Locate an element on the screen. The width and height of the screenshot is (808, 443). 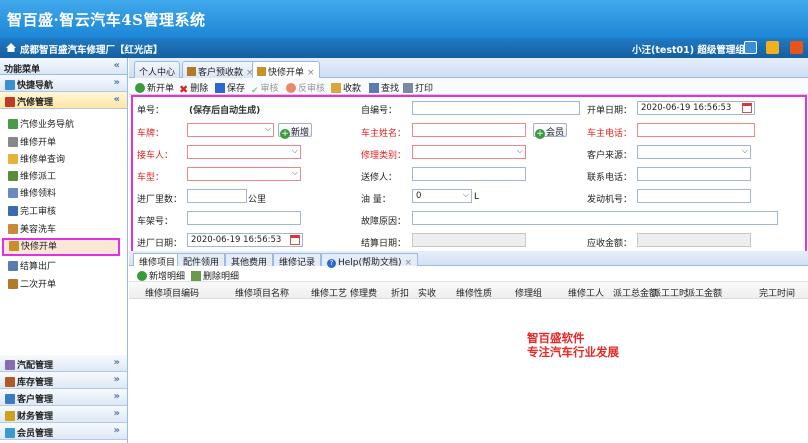
oil-select: 0 ⌵ is located at coordinates (442, 196).